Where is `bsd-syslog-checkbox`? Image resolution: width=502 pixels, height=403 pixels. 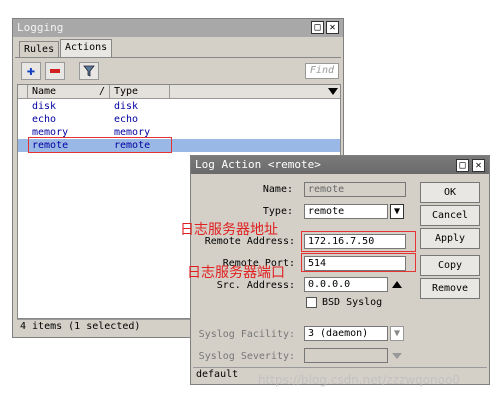
bsd-syslog-checkbox is located at coordinates (311, 302).